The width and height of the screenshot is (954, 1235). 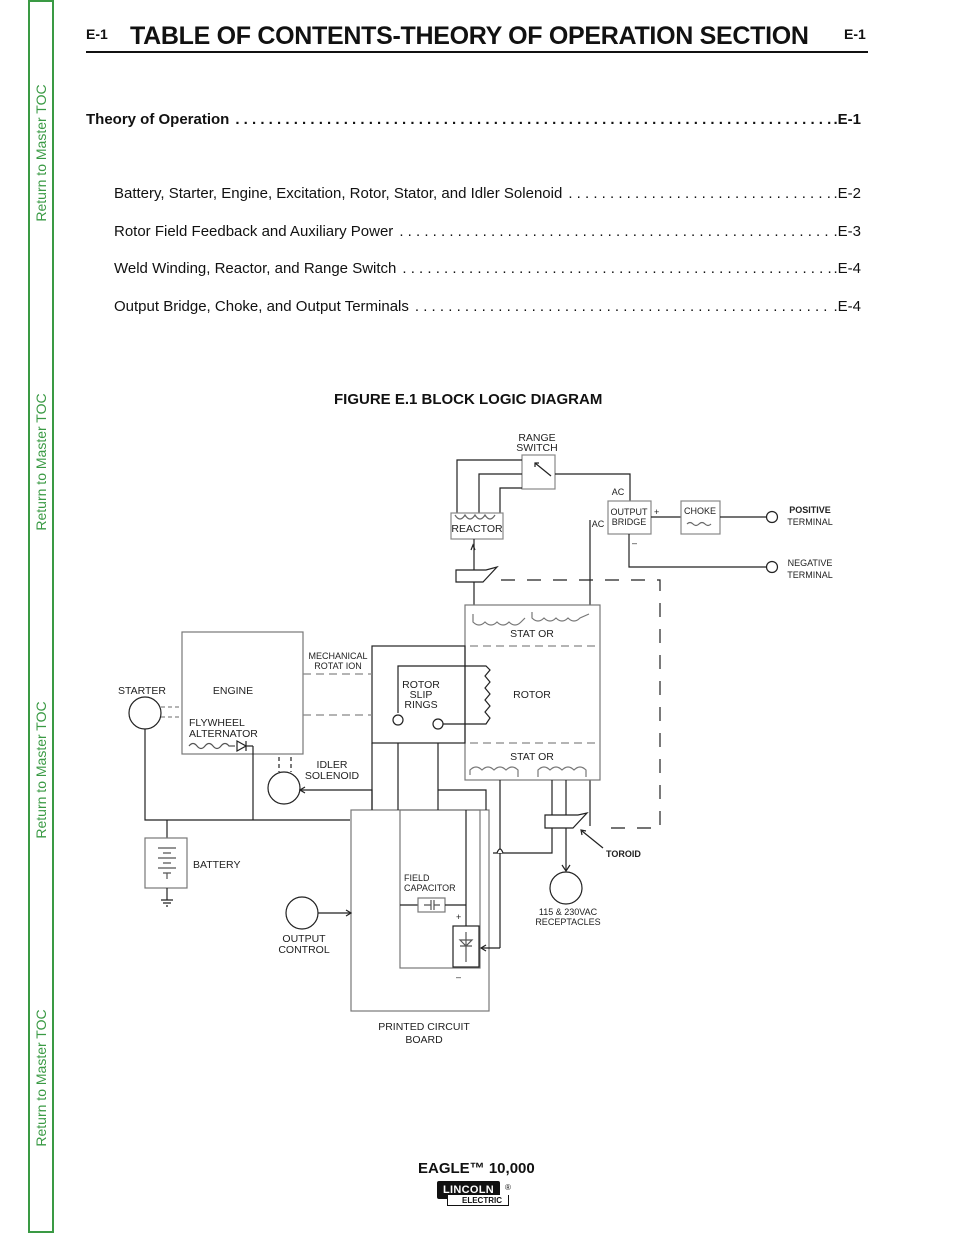 I want to click on toroid-label: TOROID, so click(x=623, y=854).